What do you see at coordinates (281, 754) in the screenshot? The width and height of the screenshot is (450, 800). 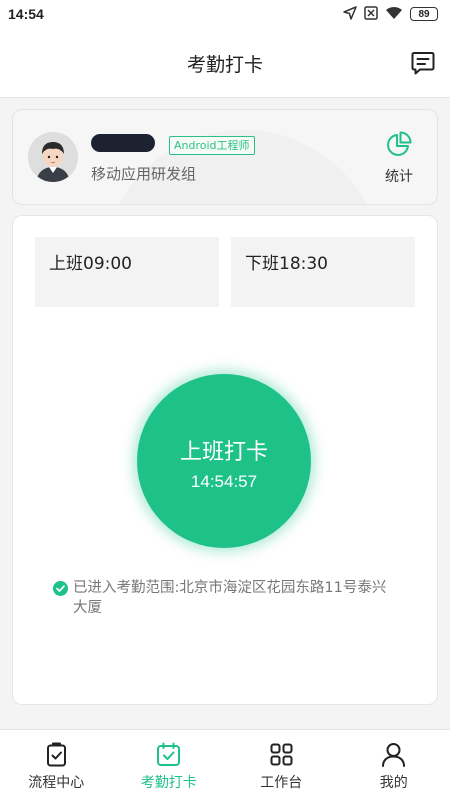 I see `grid-icon` at bounding box center [281, 754].